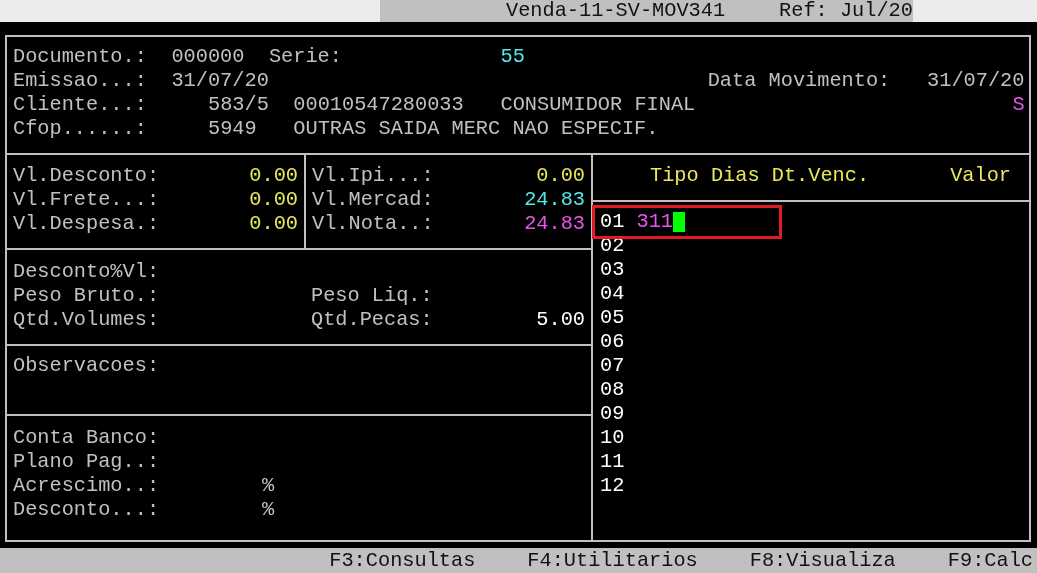  I want to click on column-header: Tipo, so click(674, 176).